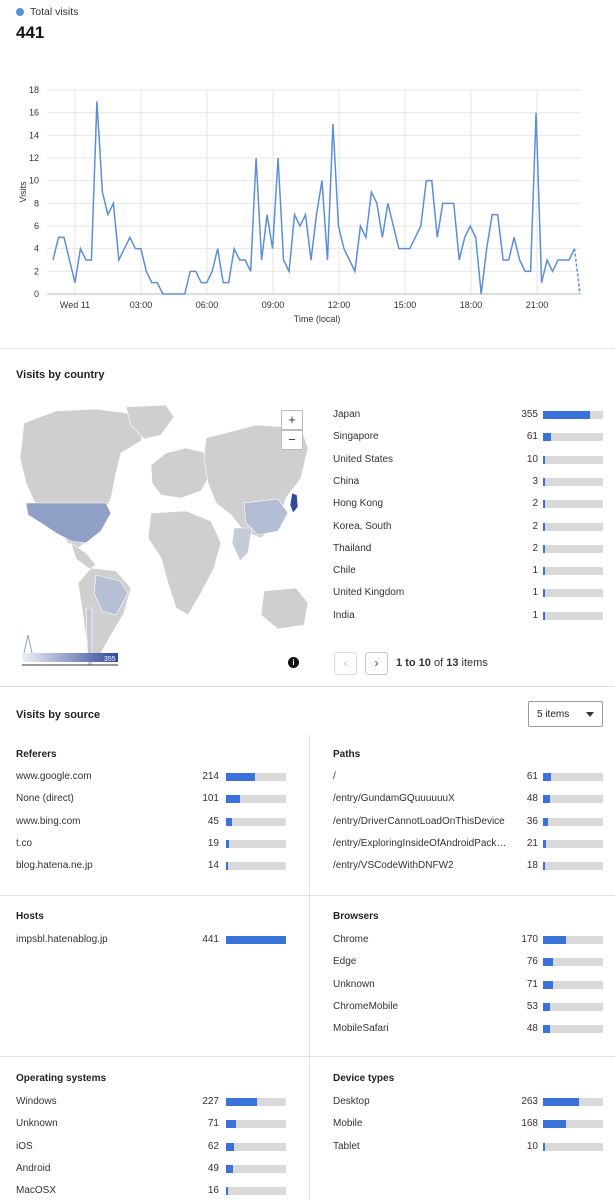 Image resolution: width=615 pixels, height=1200 pixels. What do you see at coordinates (532, 799) in the screenshot?
I see `path-row-value: 48` at bounding box center [532, 799].